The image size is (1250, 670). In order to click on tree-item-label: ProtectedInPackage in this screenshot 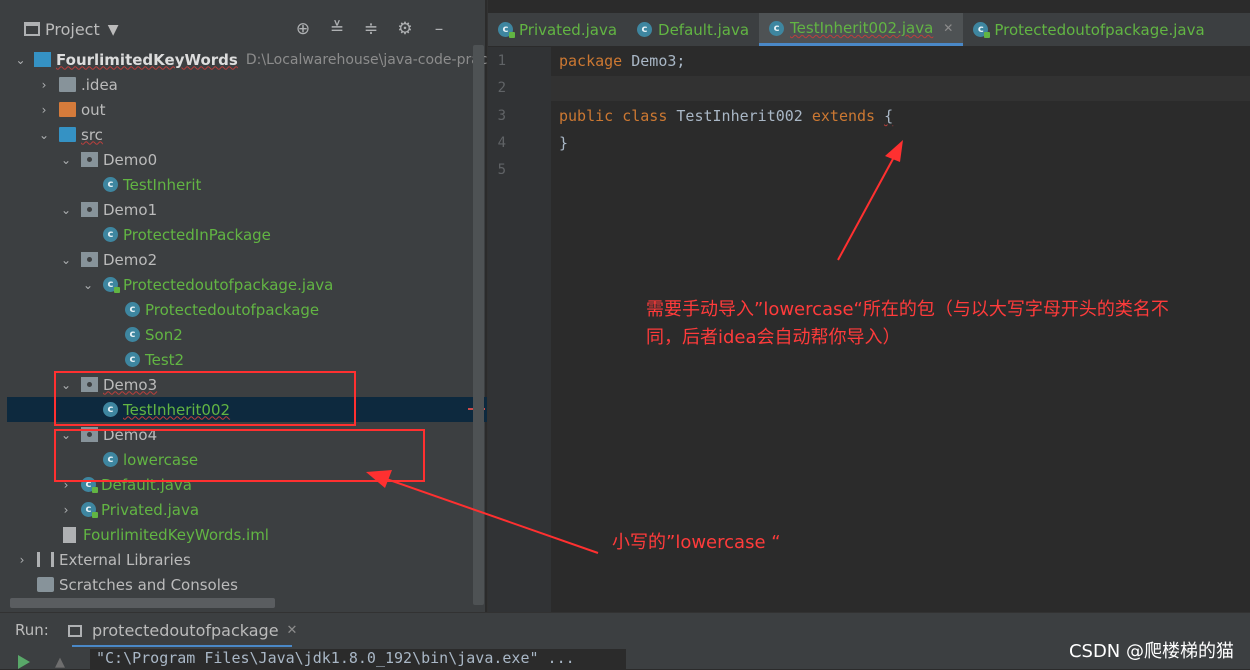, I will do `click(197, 234)`.